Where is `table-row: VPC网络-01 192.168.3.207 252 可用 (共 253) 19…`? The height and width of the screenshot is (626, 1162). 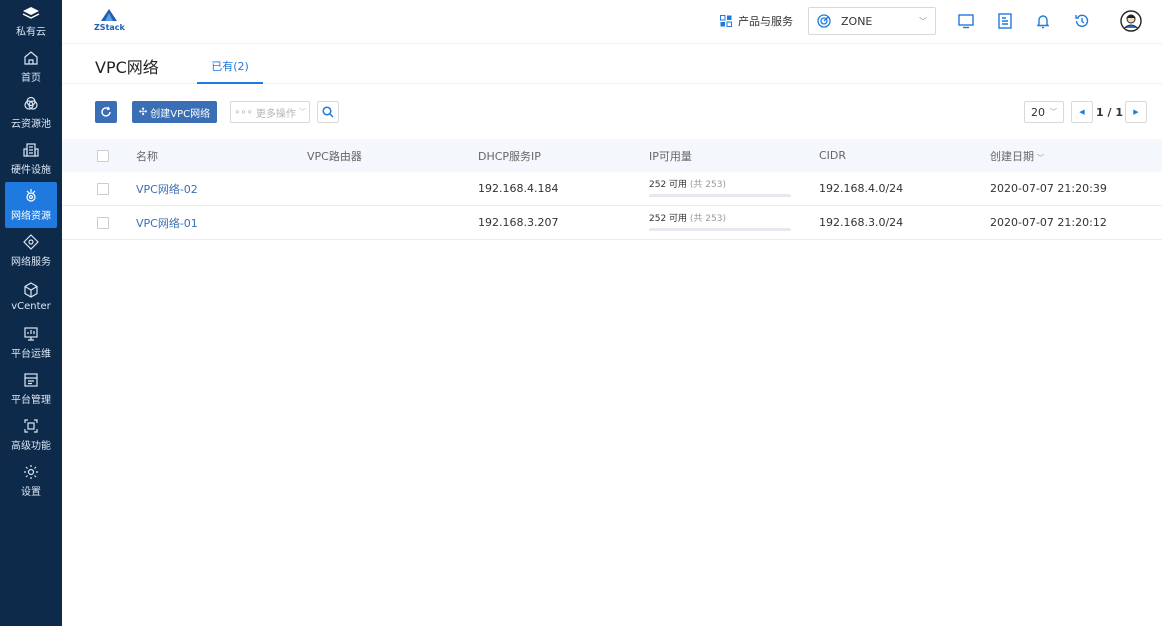
table-row: VPC网络-01 192.168.3.207 252 可用 (共 253) 19… is located at coordinates (612, 223).